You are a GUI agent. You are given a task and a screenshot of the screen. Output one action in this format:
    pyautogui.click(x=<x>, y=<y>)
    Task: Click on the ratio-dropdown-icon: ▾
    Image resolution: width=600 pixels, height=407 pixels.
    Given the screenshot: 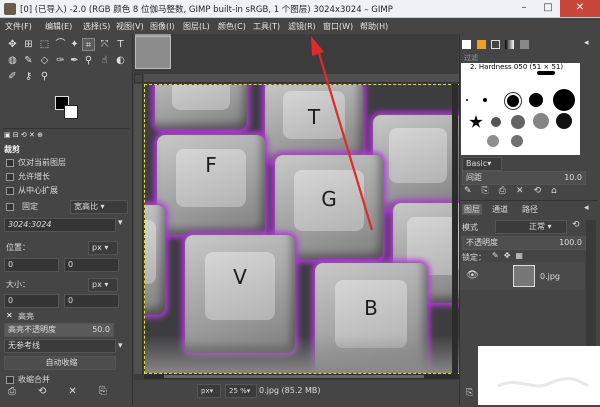 What is the action you would take?
    pyautogui.click(x=120, y=223)
    